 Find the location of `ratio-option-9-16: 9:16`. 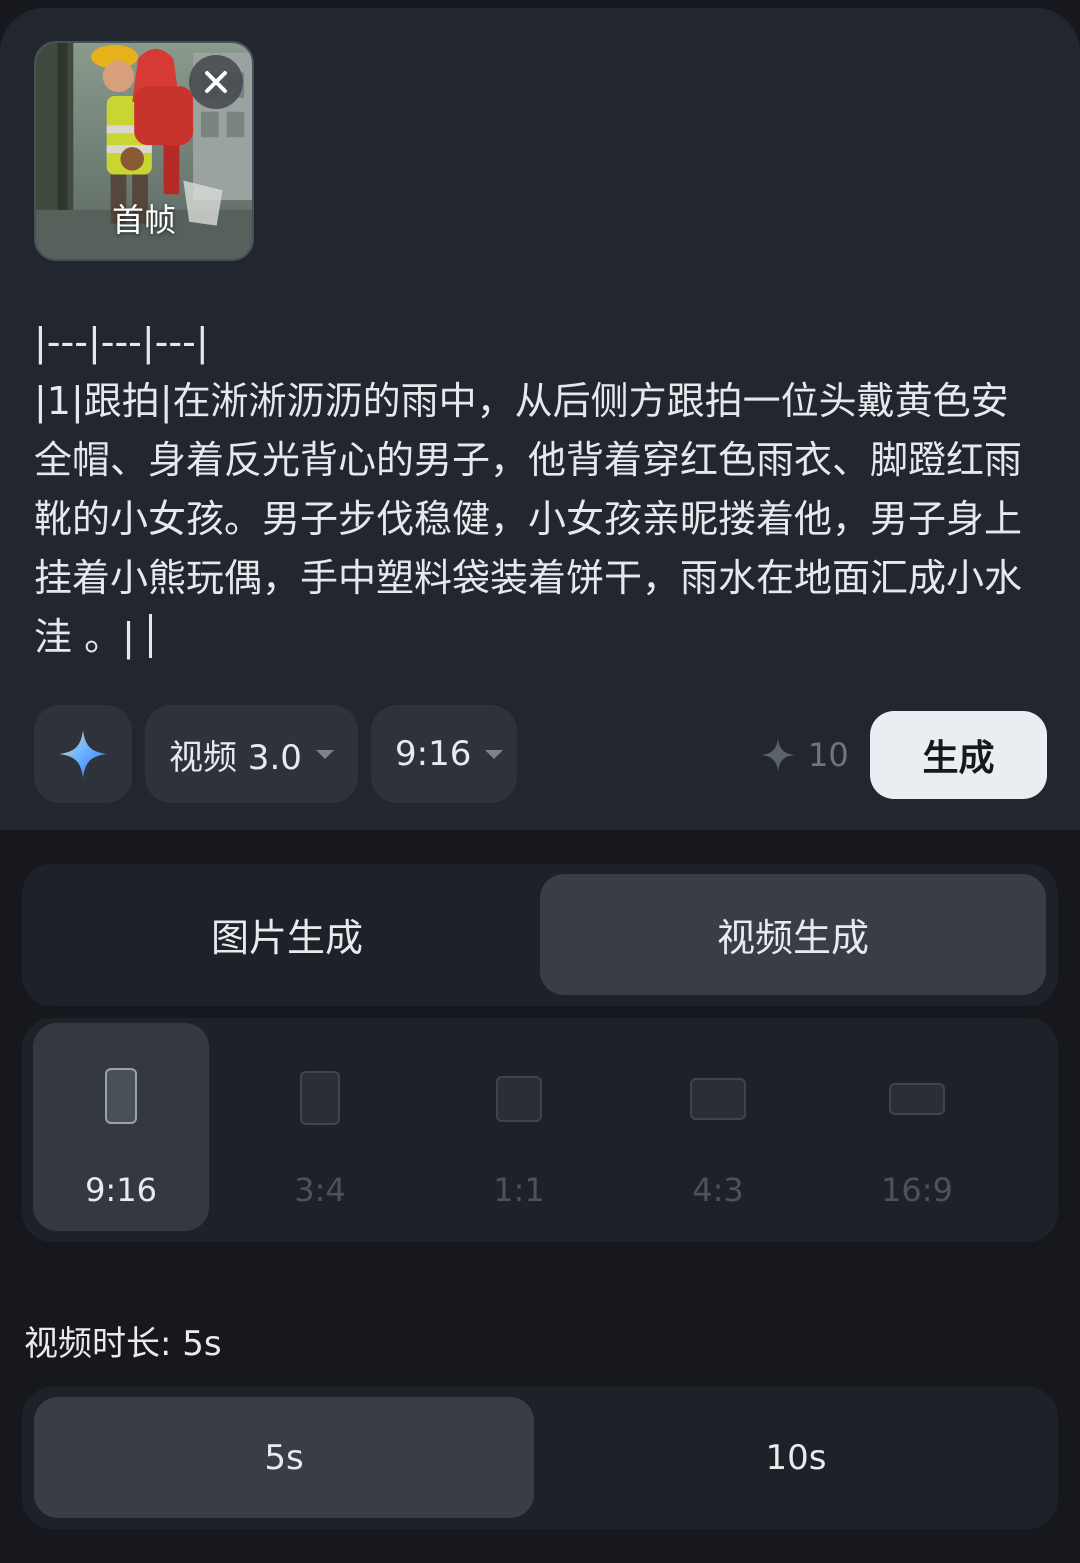

ratio-option-9-16: 9:16 is located at coordinates (121, 1127).